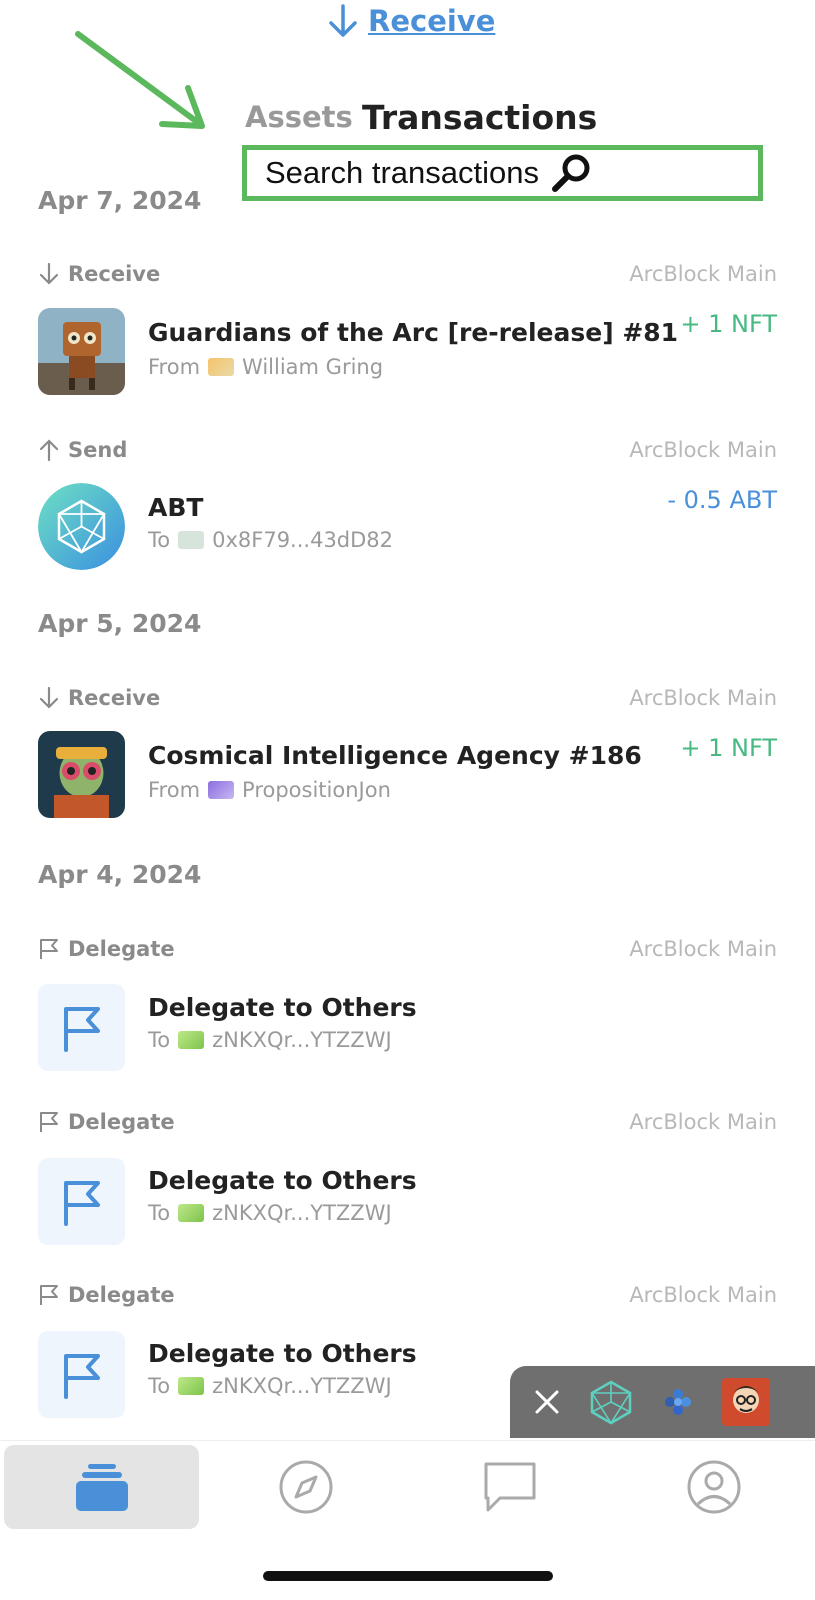 This screenshot has height=1600, width=815. Describe the element at coordinates (408, 1576) in the screenshot. I see `home-indicator` at that location.